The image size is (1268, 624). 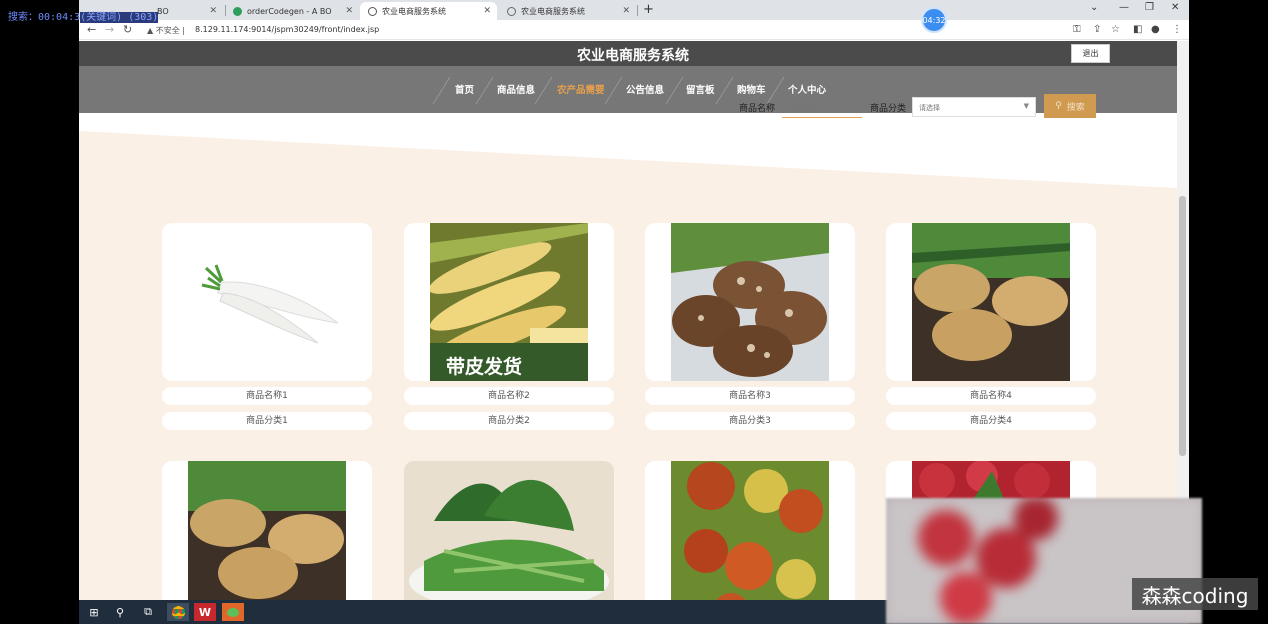 I want to click on channel-watermark: 森森coding, so click(x=1195, y=594).